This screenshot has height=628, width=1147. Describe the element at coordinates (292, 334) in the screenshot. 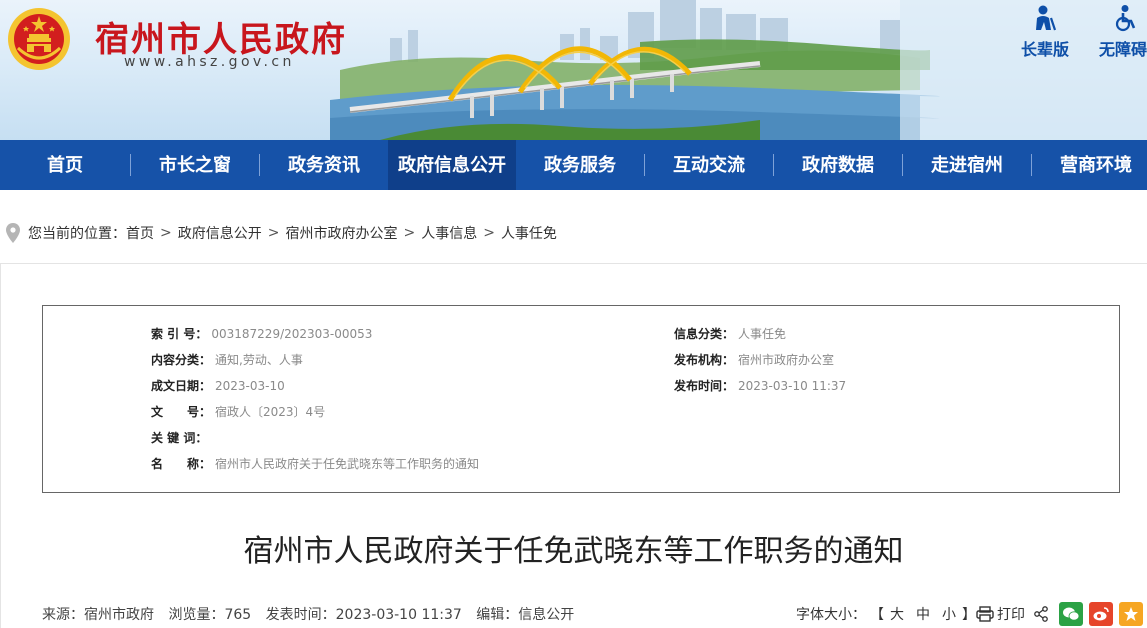

I see `meta-index-value: 003187229/202303-00053` at that location.